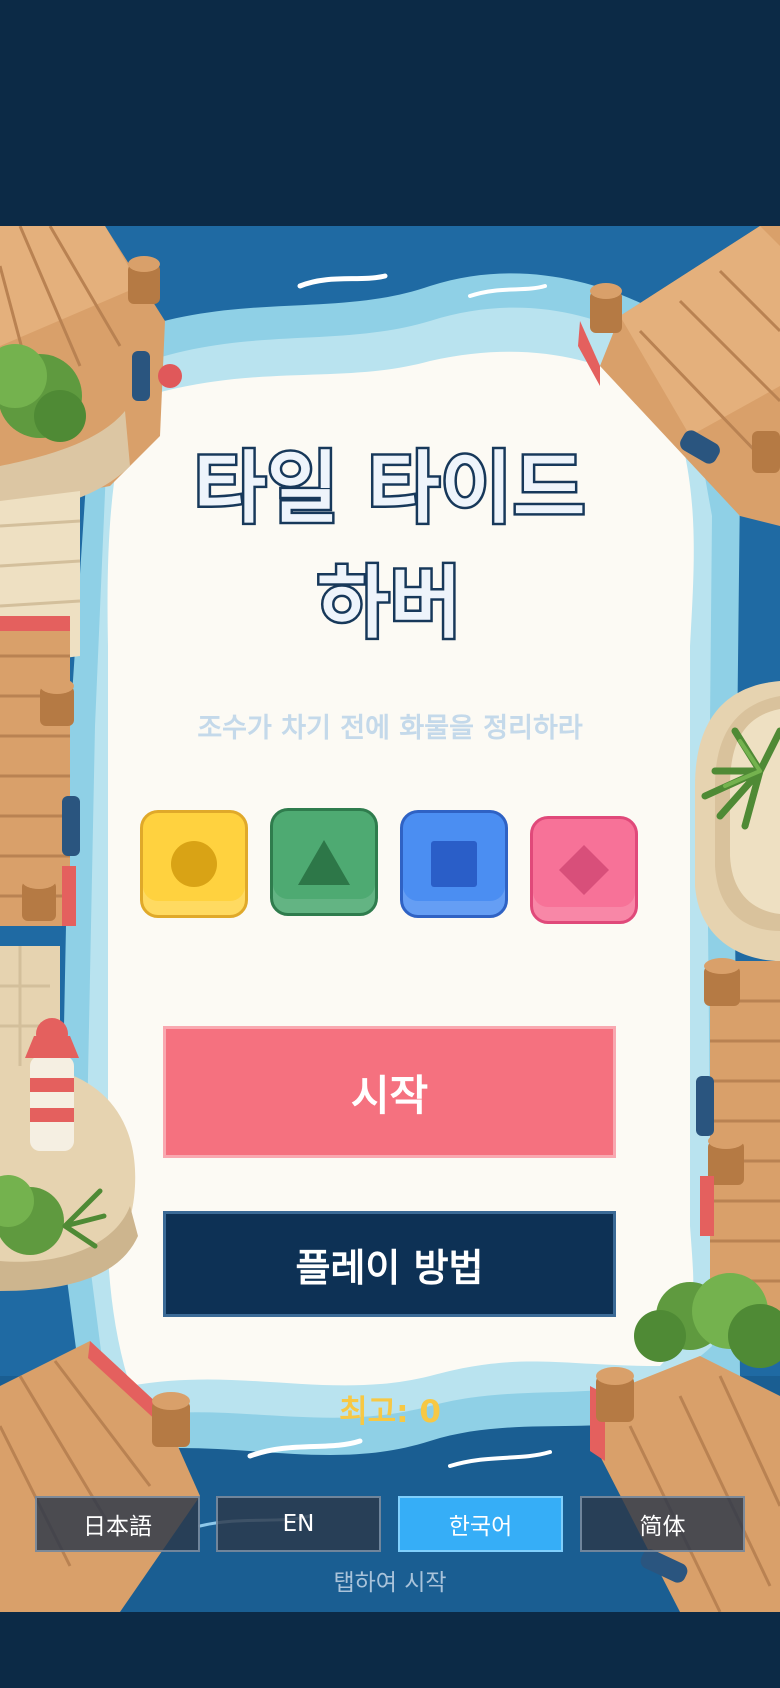 This screenshot has width=780, height=1688. I want to click on language-button-simplified-chinese: 简体, so click(662, 1524).